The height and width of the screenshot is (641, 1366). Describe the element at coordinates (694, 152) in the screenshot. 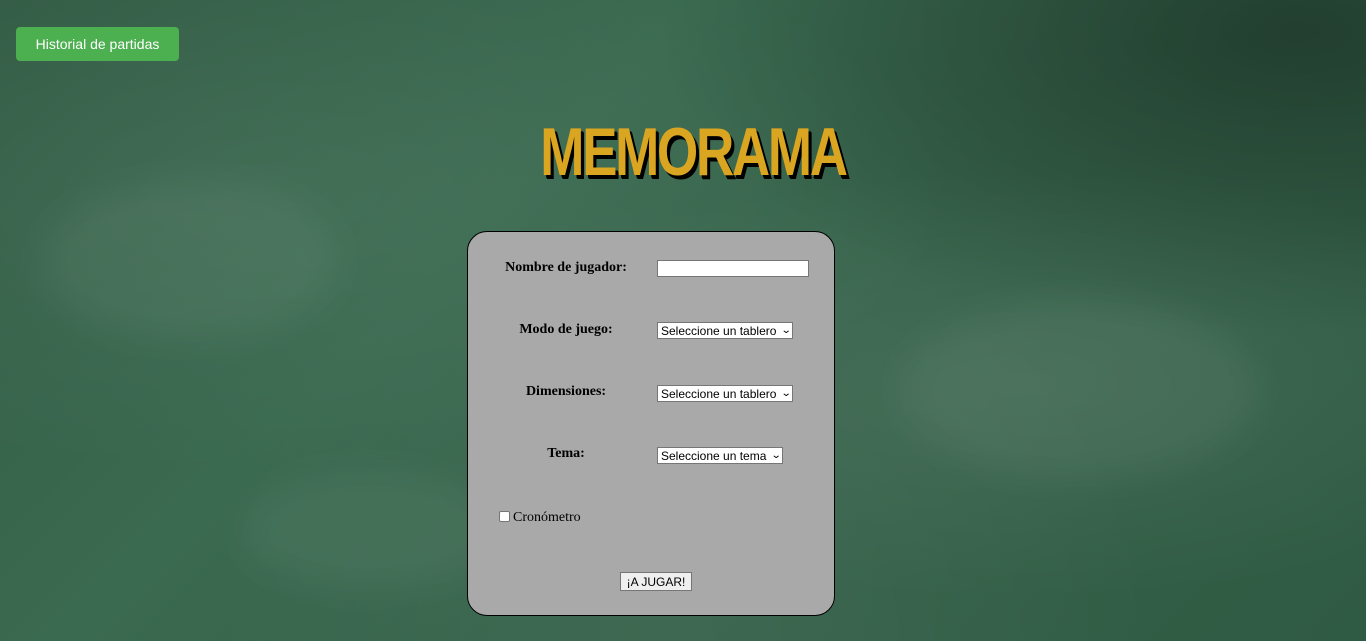

I see `page-title: MEMORAMA` at that location.